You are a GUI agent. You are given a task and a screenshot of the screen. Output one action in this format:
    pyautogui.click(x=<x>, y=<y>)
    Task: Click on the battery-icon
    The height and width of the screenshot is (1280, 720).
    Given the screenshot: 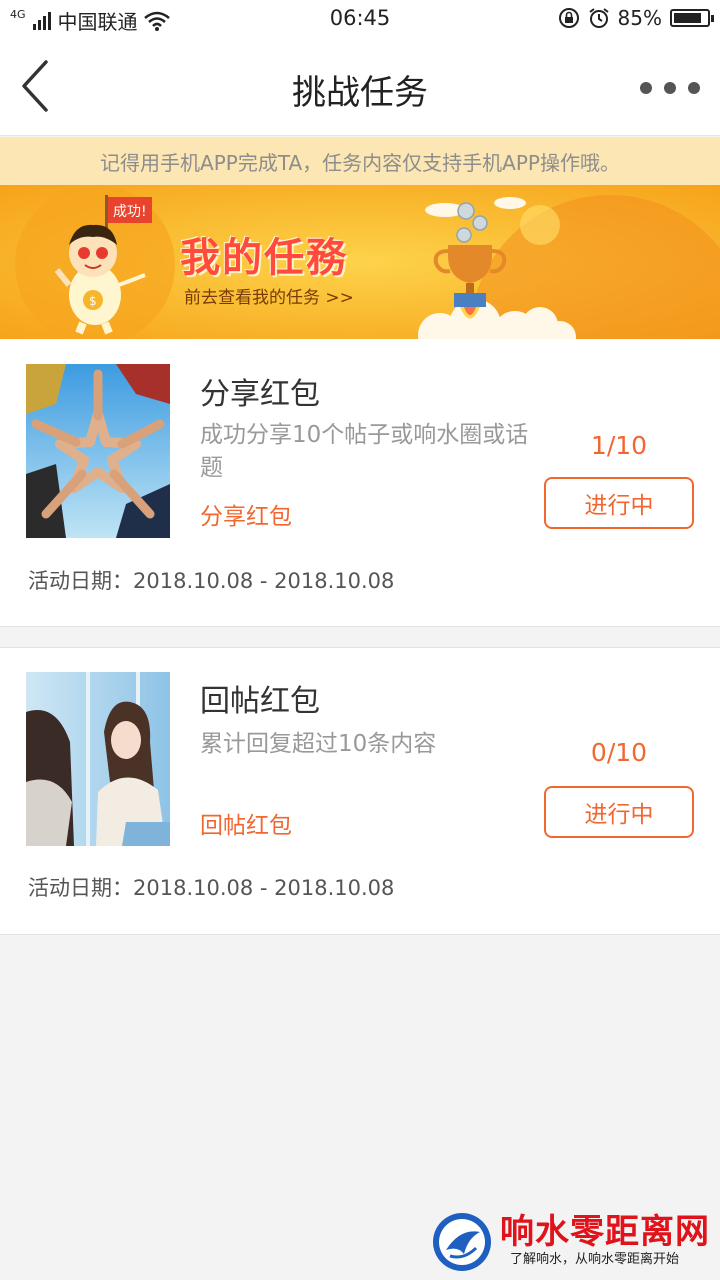 What is the action you would take?
    pyautogui.click(x=692, y=18)
    